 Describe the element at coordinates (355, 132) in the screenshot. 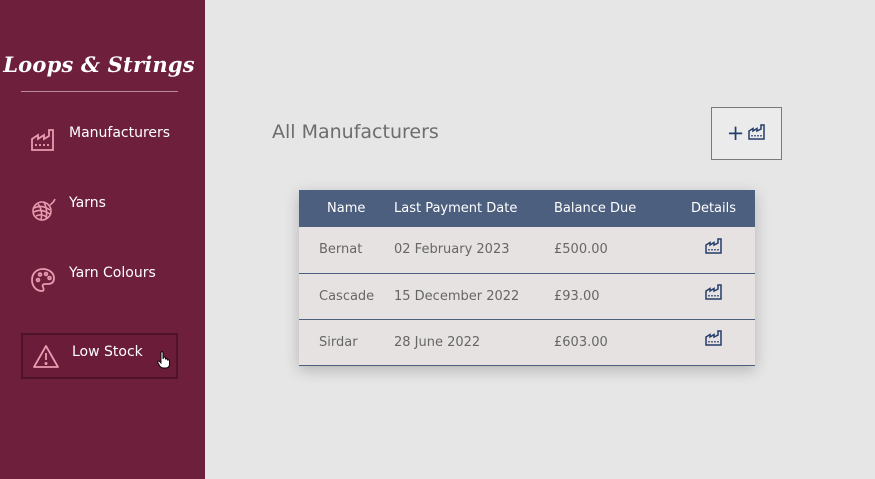

I see `page-title: All Manufacturers` at that location.